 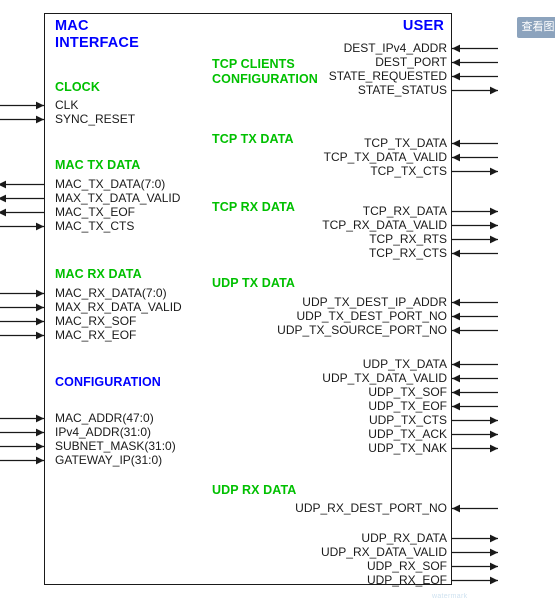 What do you see at coordinates (95, 212) in the screenshot?
I see `signal-label-mac-tx-eof: MAC_TX_EOF` at bounding box center [95, 212].